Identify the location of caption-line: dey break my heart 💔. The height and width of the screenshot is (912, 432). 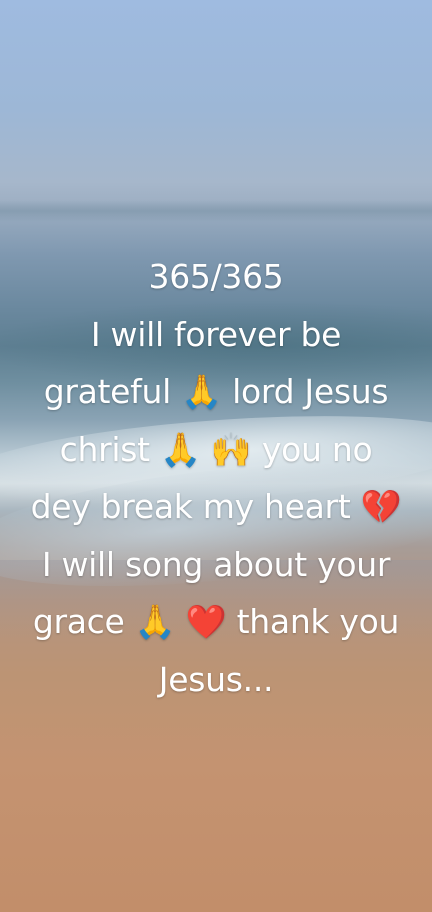
(216, 506).